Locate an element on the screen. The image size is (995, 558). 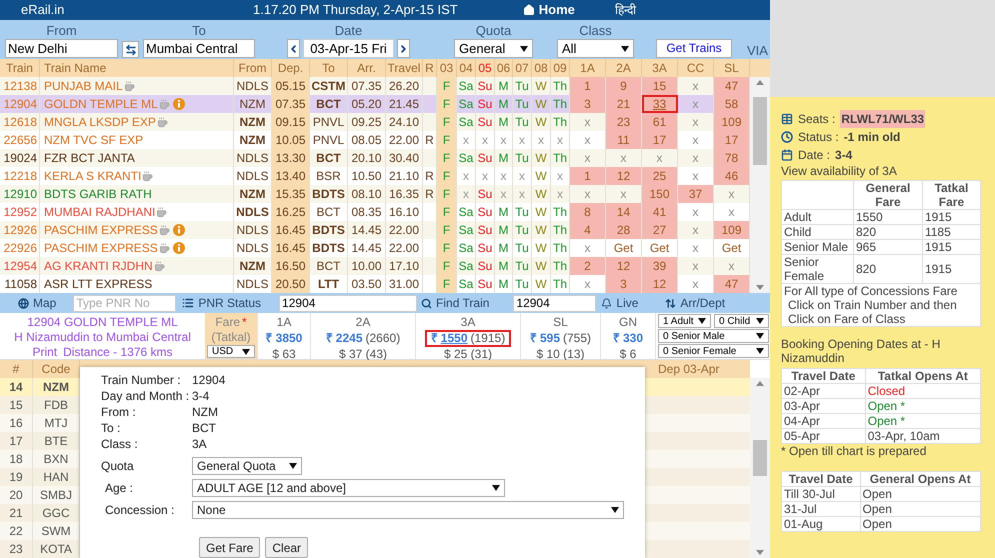
currency-select: USD is located at coordinates (231, 351).